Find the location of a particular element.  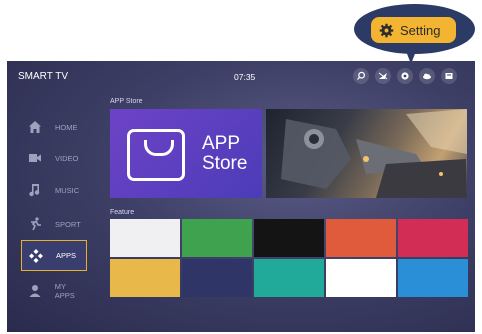

cloud-icon is located at coordinates (427, 76).